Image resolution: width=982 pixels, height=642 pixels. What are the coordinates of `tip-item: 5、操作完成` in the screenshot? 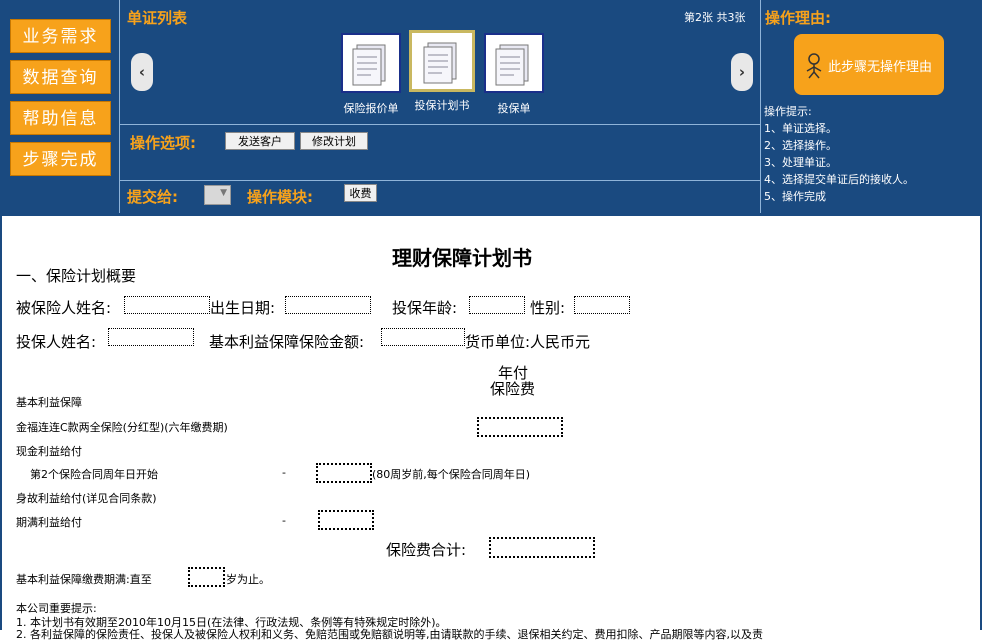 It's located at (795, 196).